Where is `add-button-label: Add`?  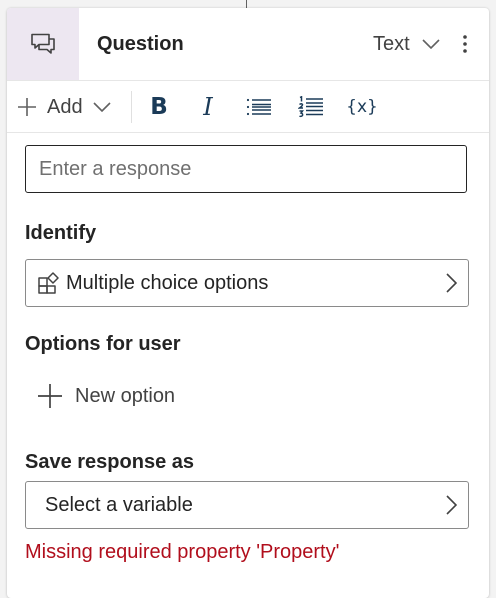 add-button-label: Add is located at coordinates (65, 107).